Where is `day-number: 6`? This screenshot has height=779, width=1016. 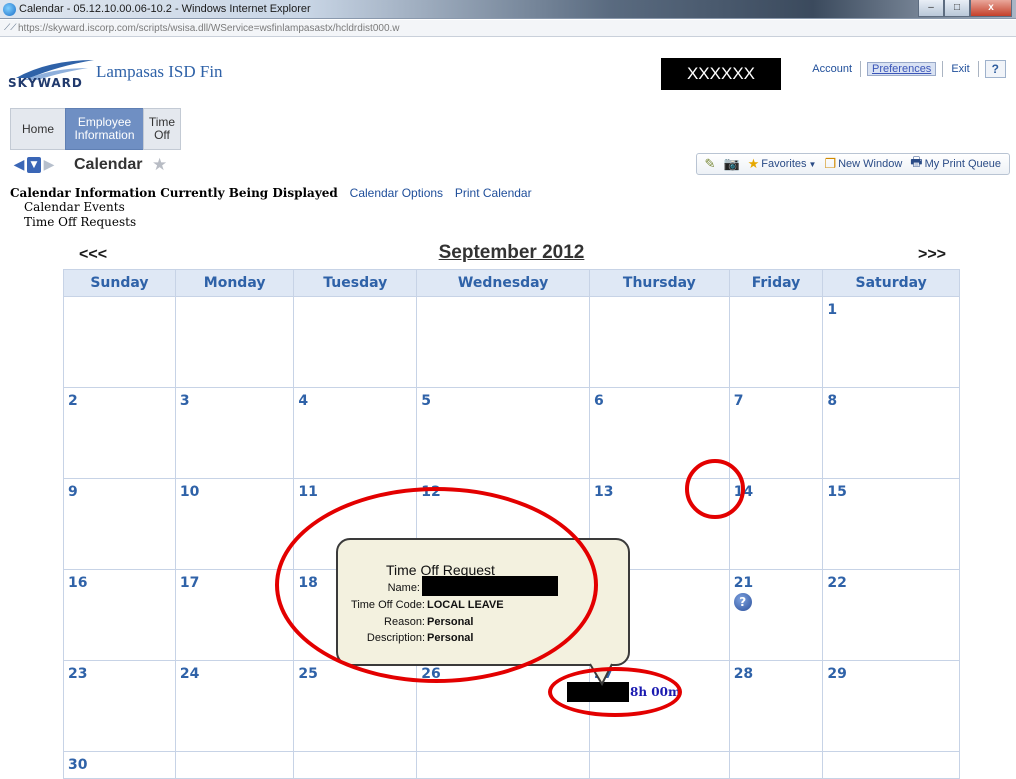 day-number: 6 is located at coordinates (599, 401).